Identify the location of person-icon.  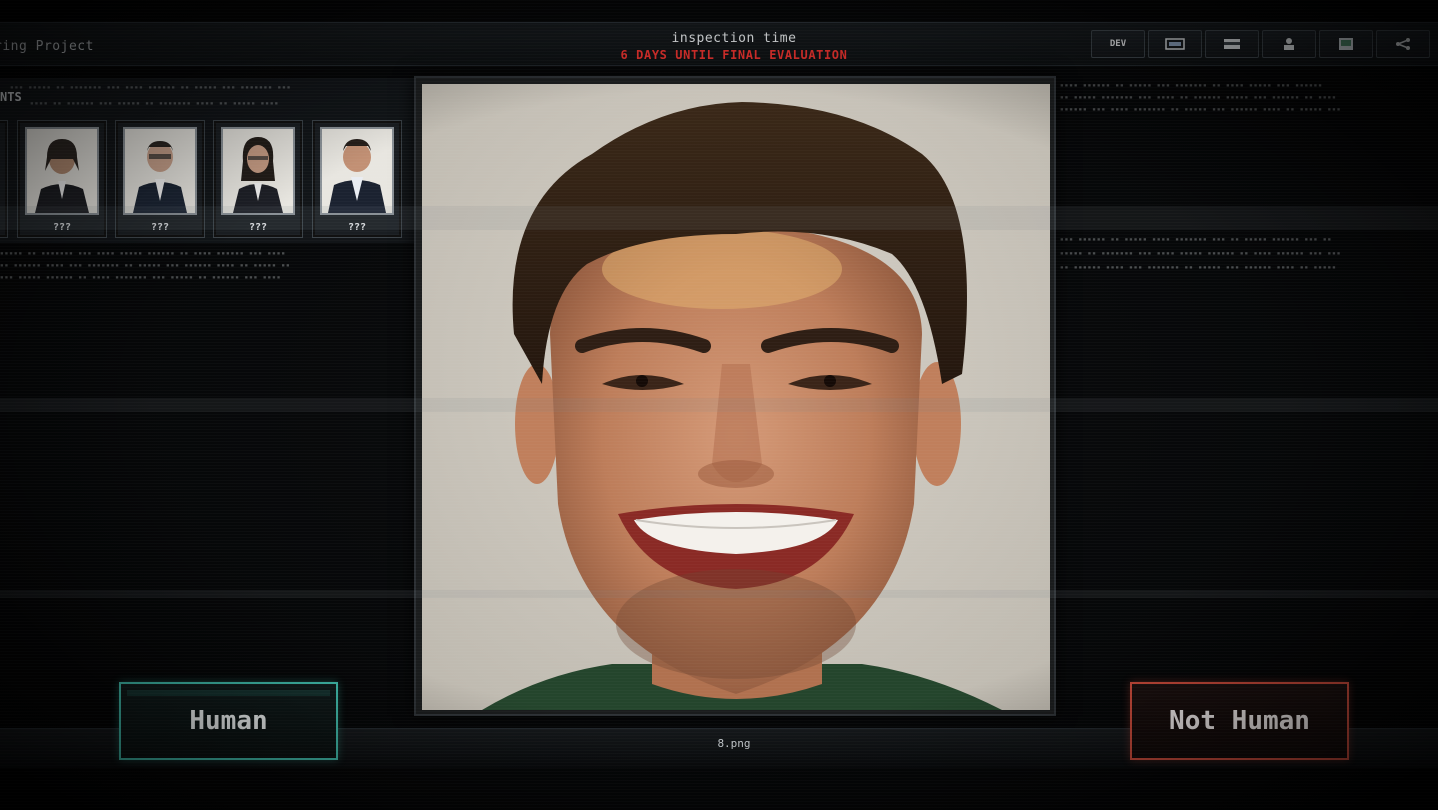
(1289, 44).